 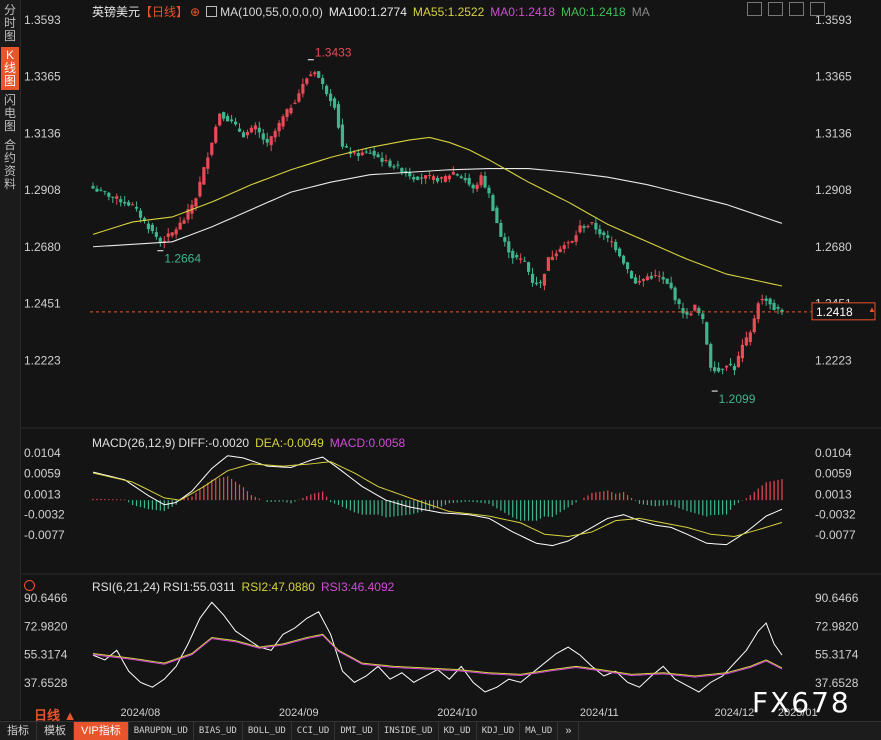 What do you see at coordinates (409, 731) in the screenshot?
I see `indicator-inside: INSIDE_UD` at bounding box center [409, 731].